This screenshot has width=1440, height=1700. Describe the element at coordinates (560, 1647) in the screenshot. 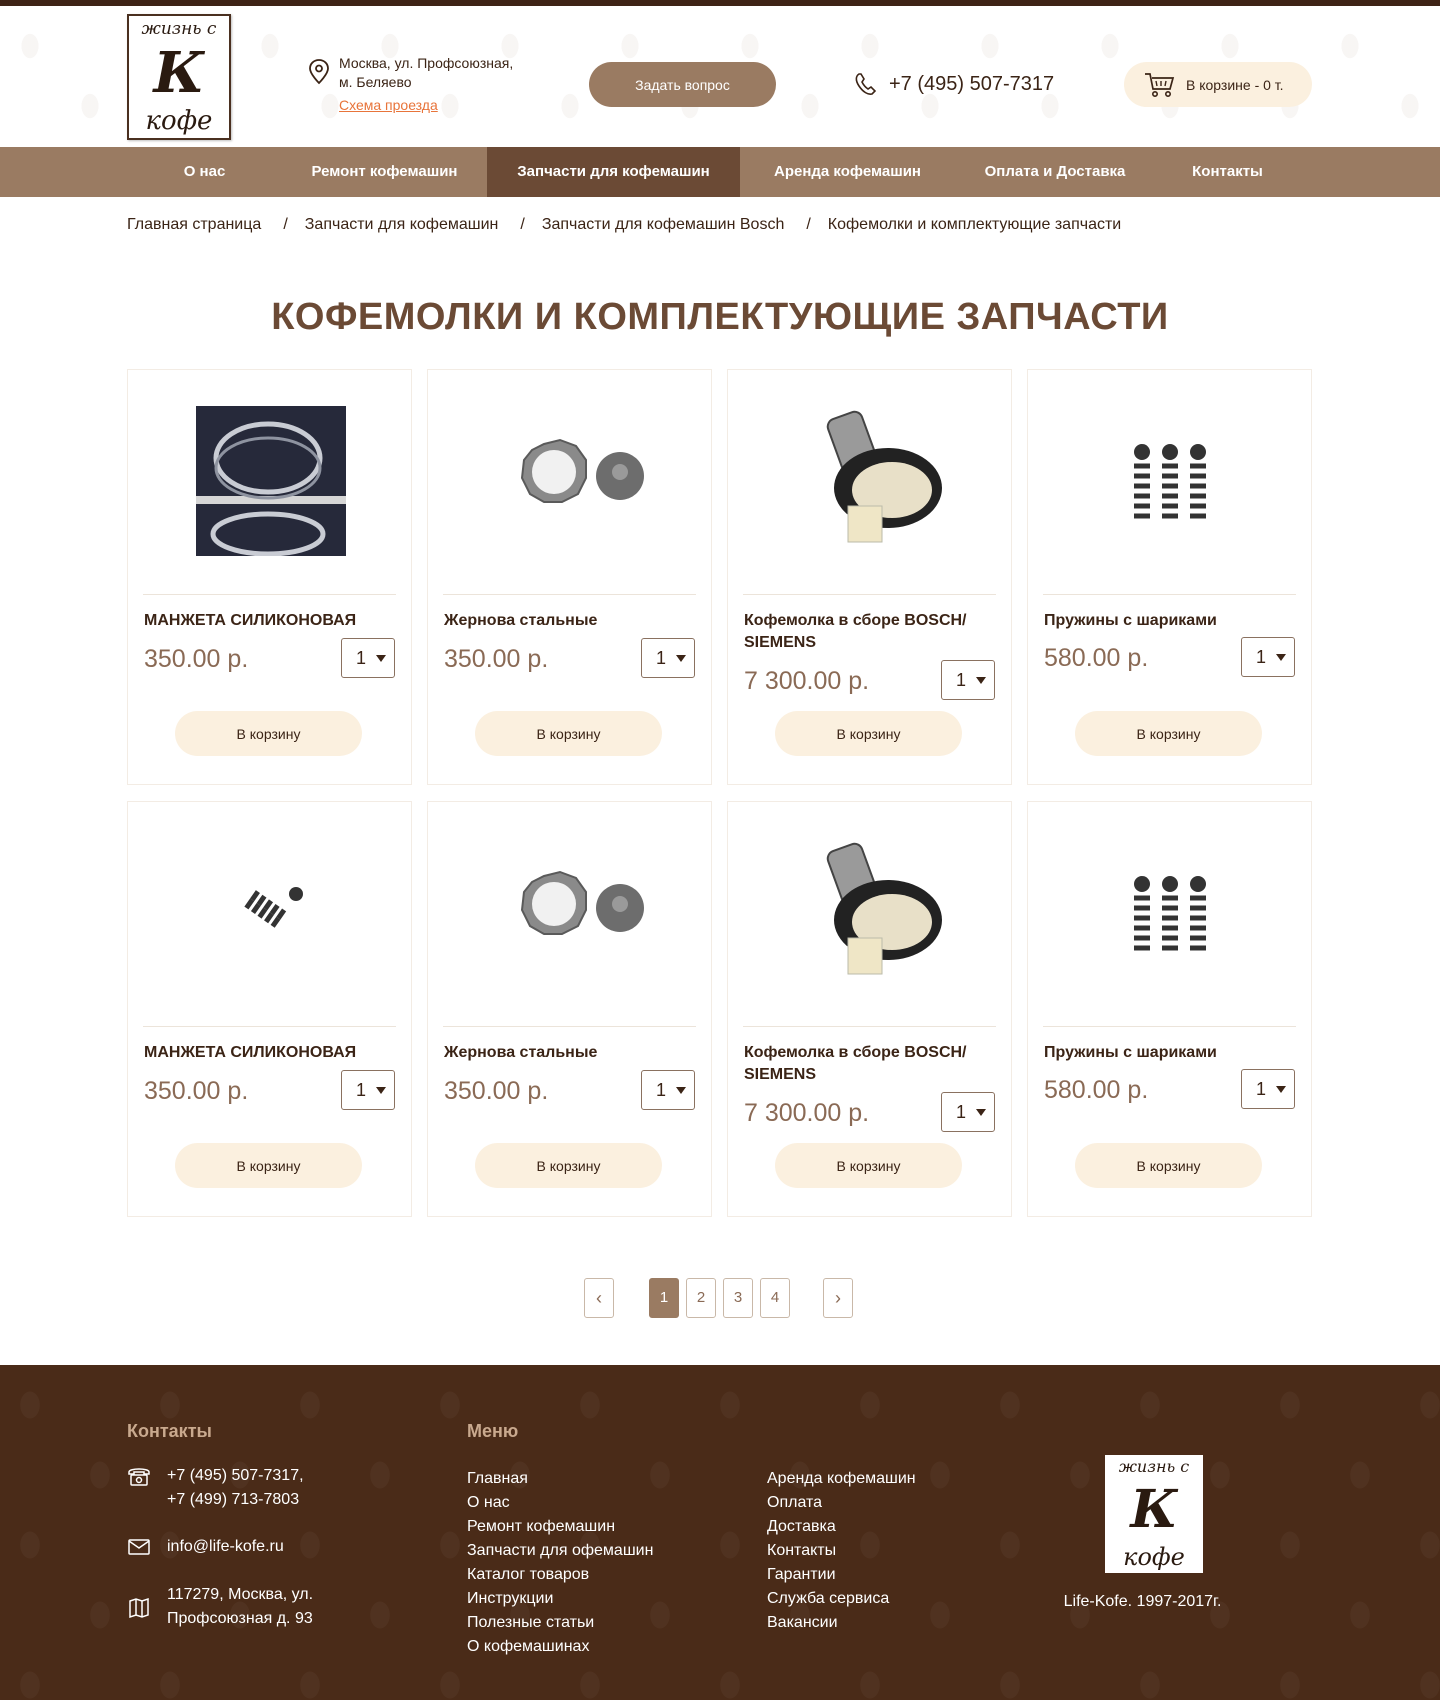

I see `footer-menu-link: О кофемашинах` at that location.